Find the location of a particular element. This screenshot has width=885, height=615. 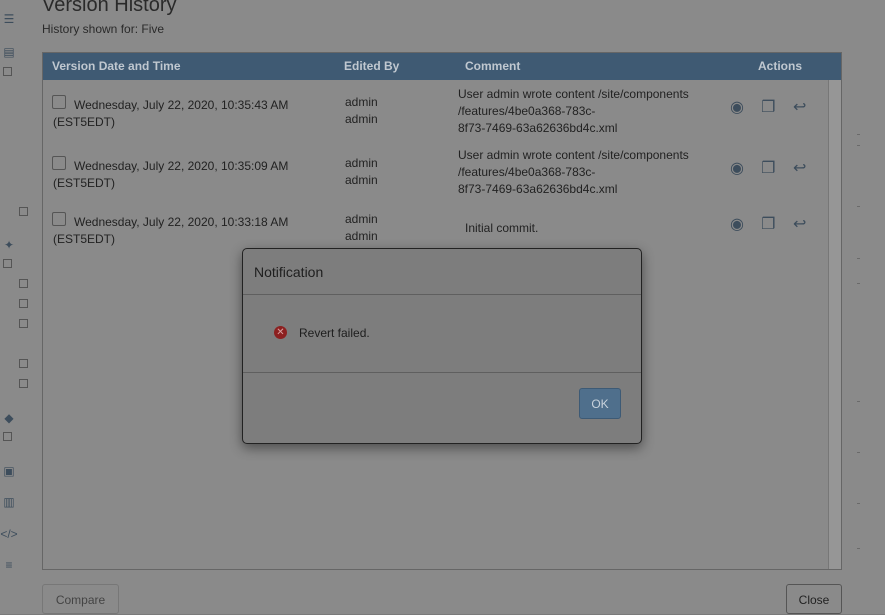

right-panel is located at coordinates (870, 307).